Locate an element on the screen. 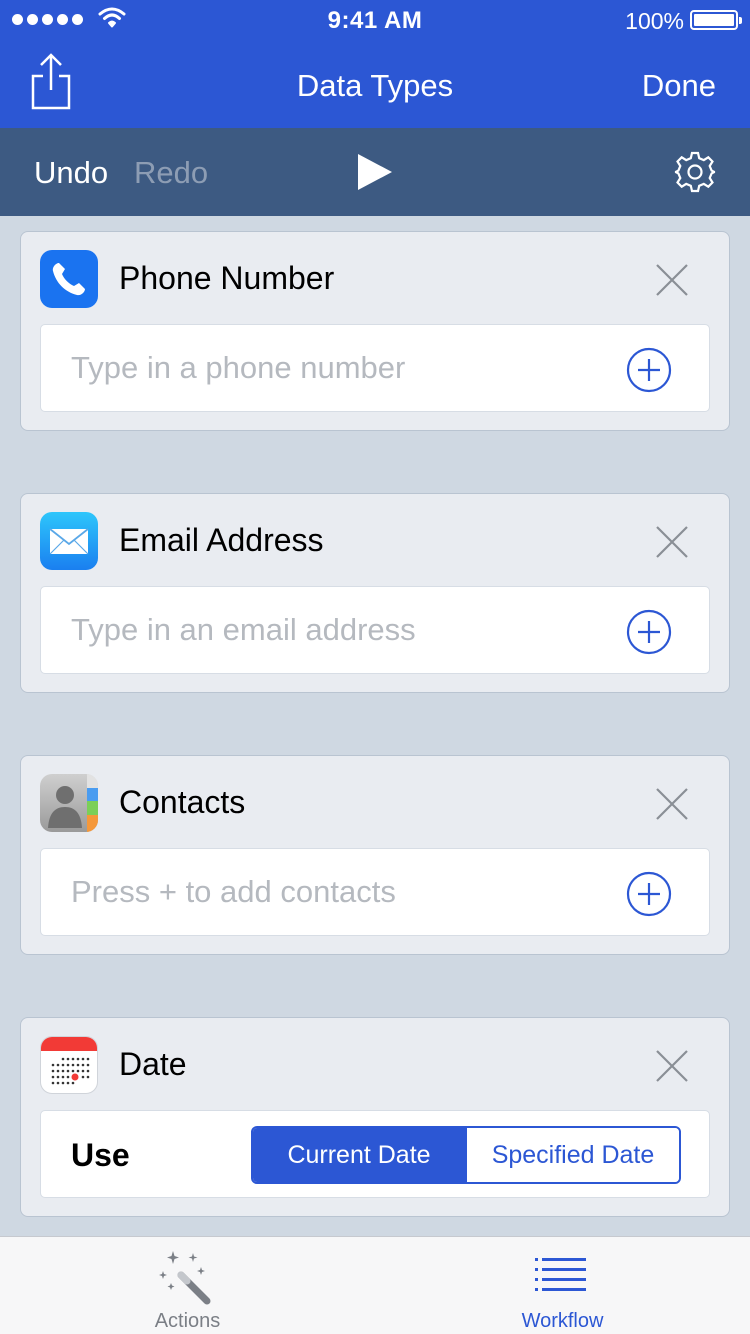  use-label: Use is located at coordinates (100, 1155).